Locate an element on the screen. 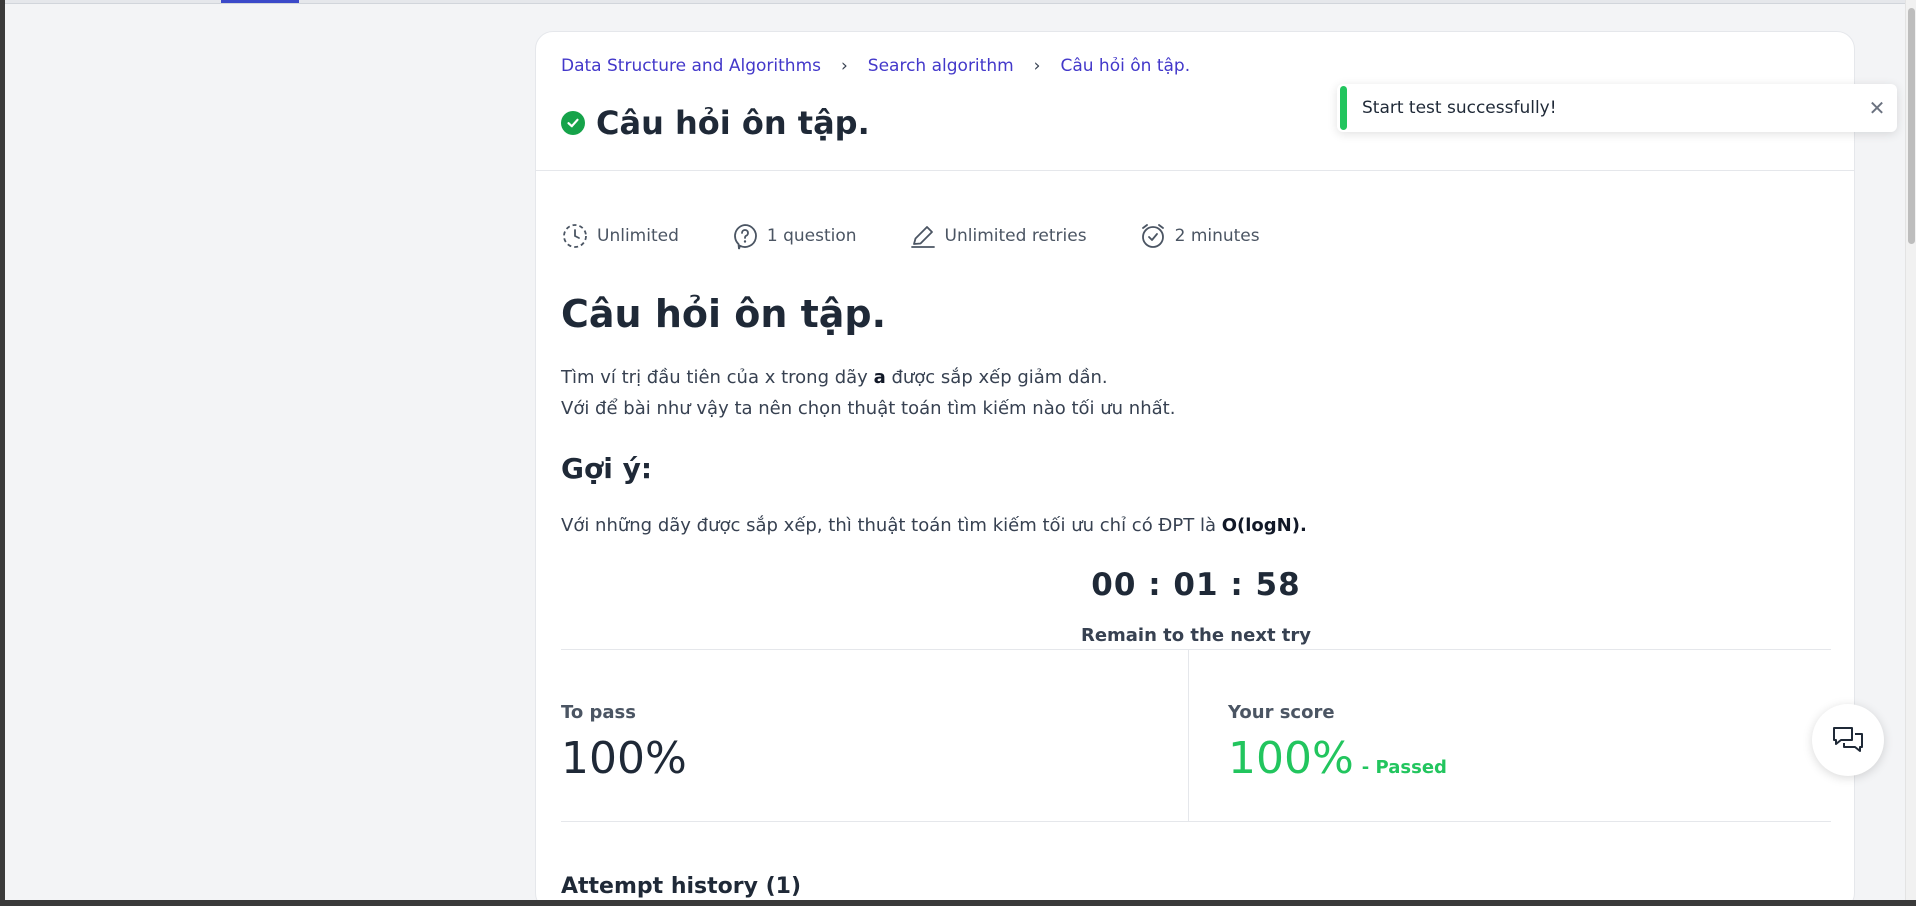 Image resolution: width=1916 pixels, height=906 pixels. attempt-history-heading: Attempt history (1) is located at coordinates (681, 886).